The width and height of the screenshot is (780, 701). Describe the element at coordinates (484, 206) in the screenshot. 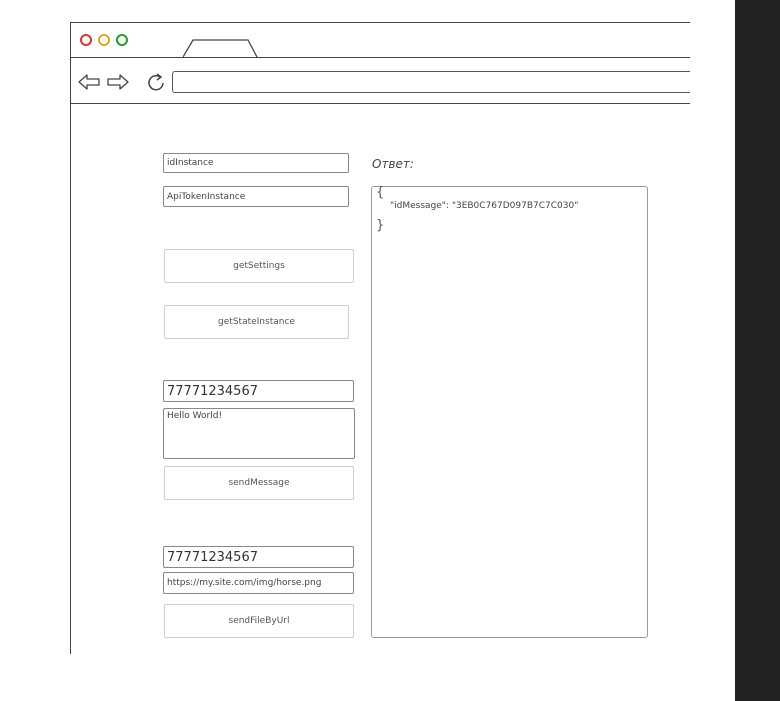

I see `json-id-message: "idMessage": "3EB0C767D097B7C7C030"` at that location.